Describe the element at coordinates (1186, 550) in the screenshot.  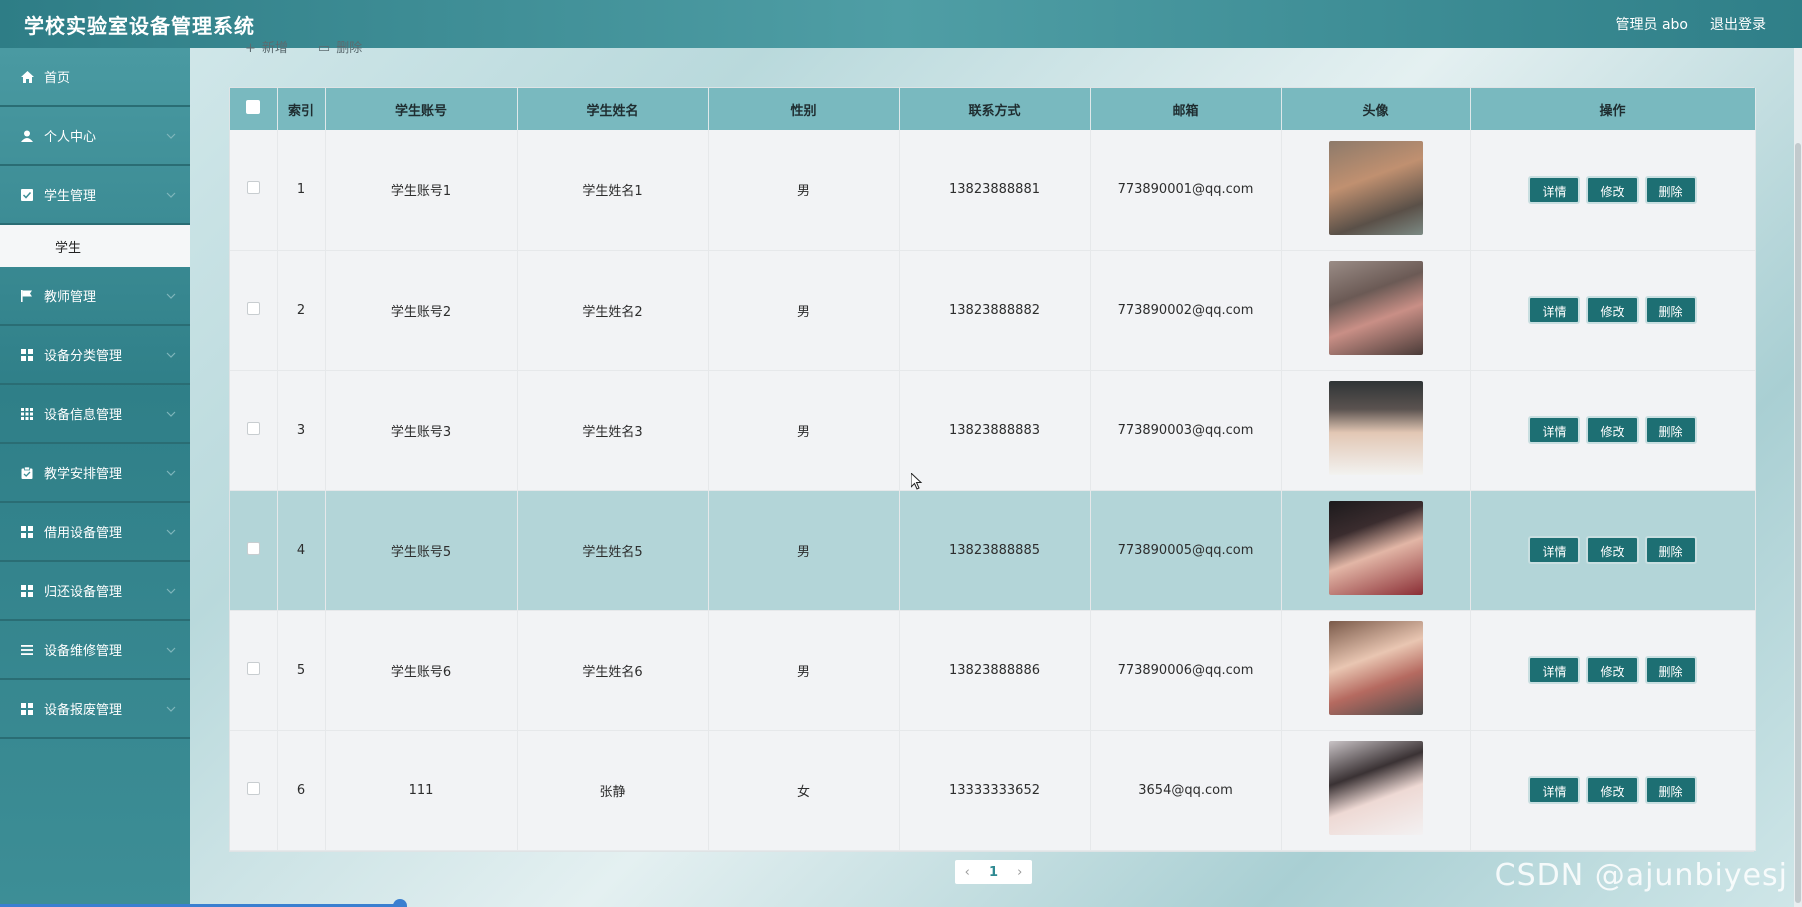
I see `cell-email: 773890005@qq.com` at that location.